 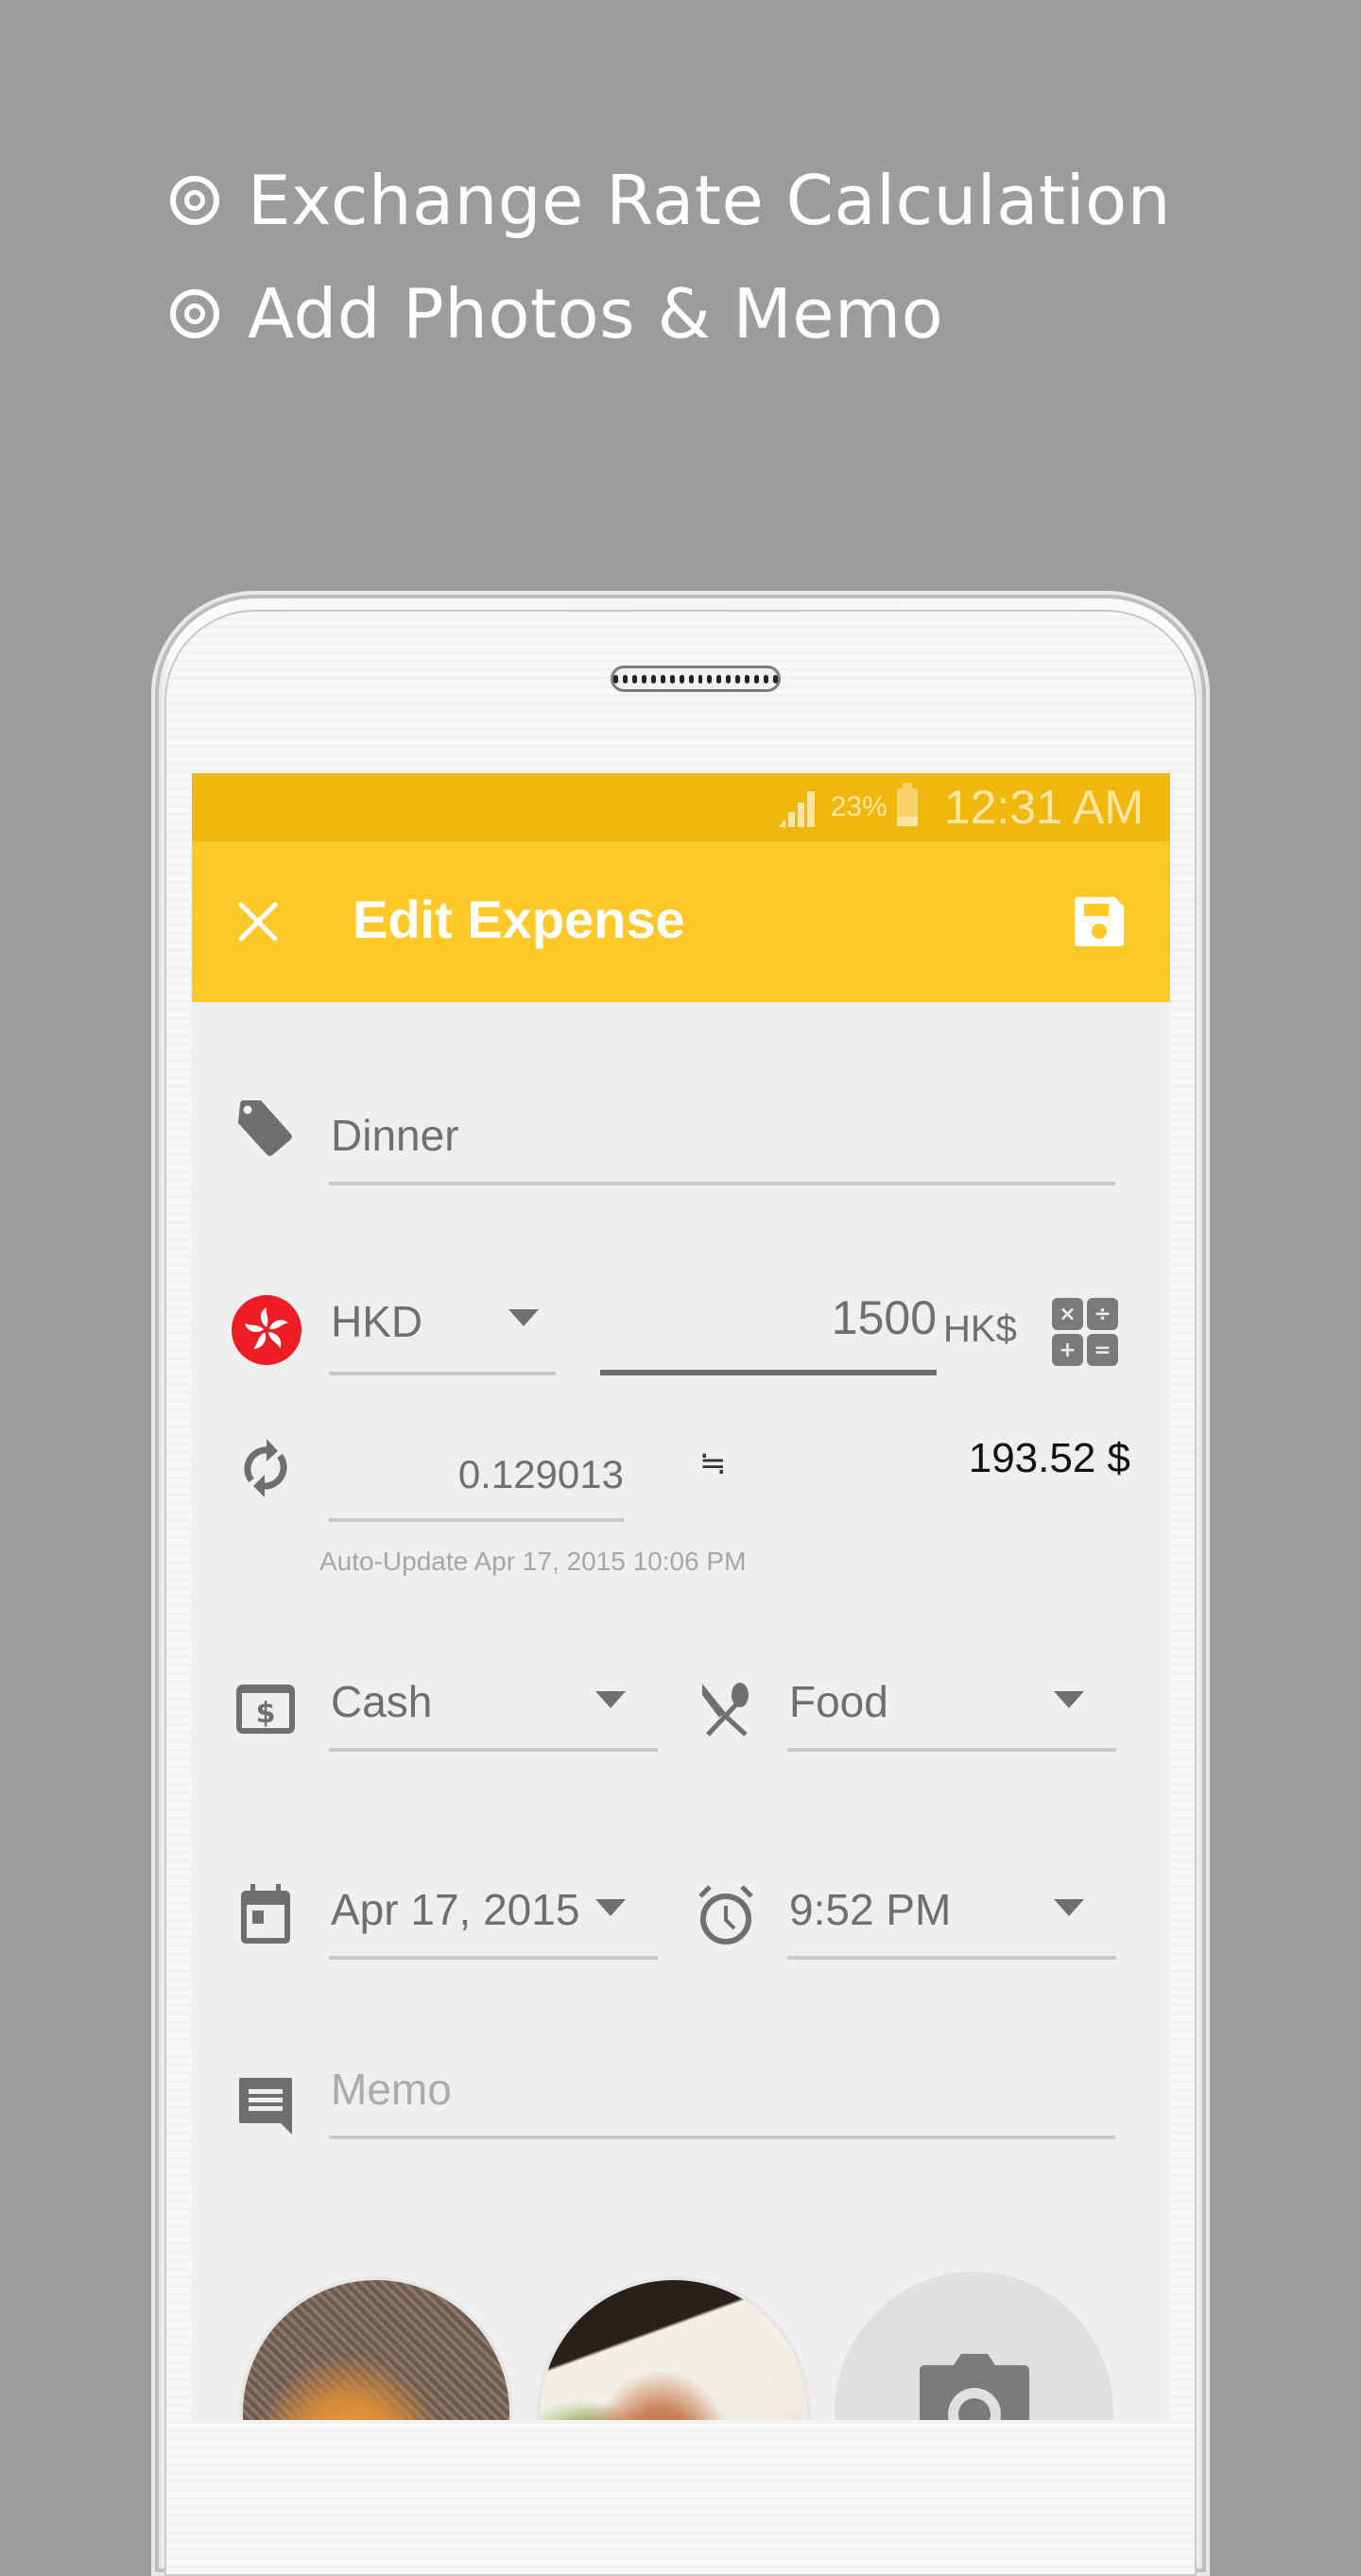 I want to click on memo-placeholder: Memo, so click(x=391, y=2090).